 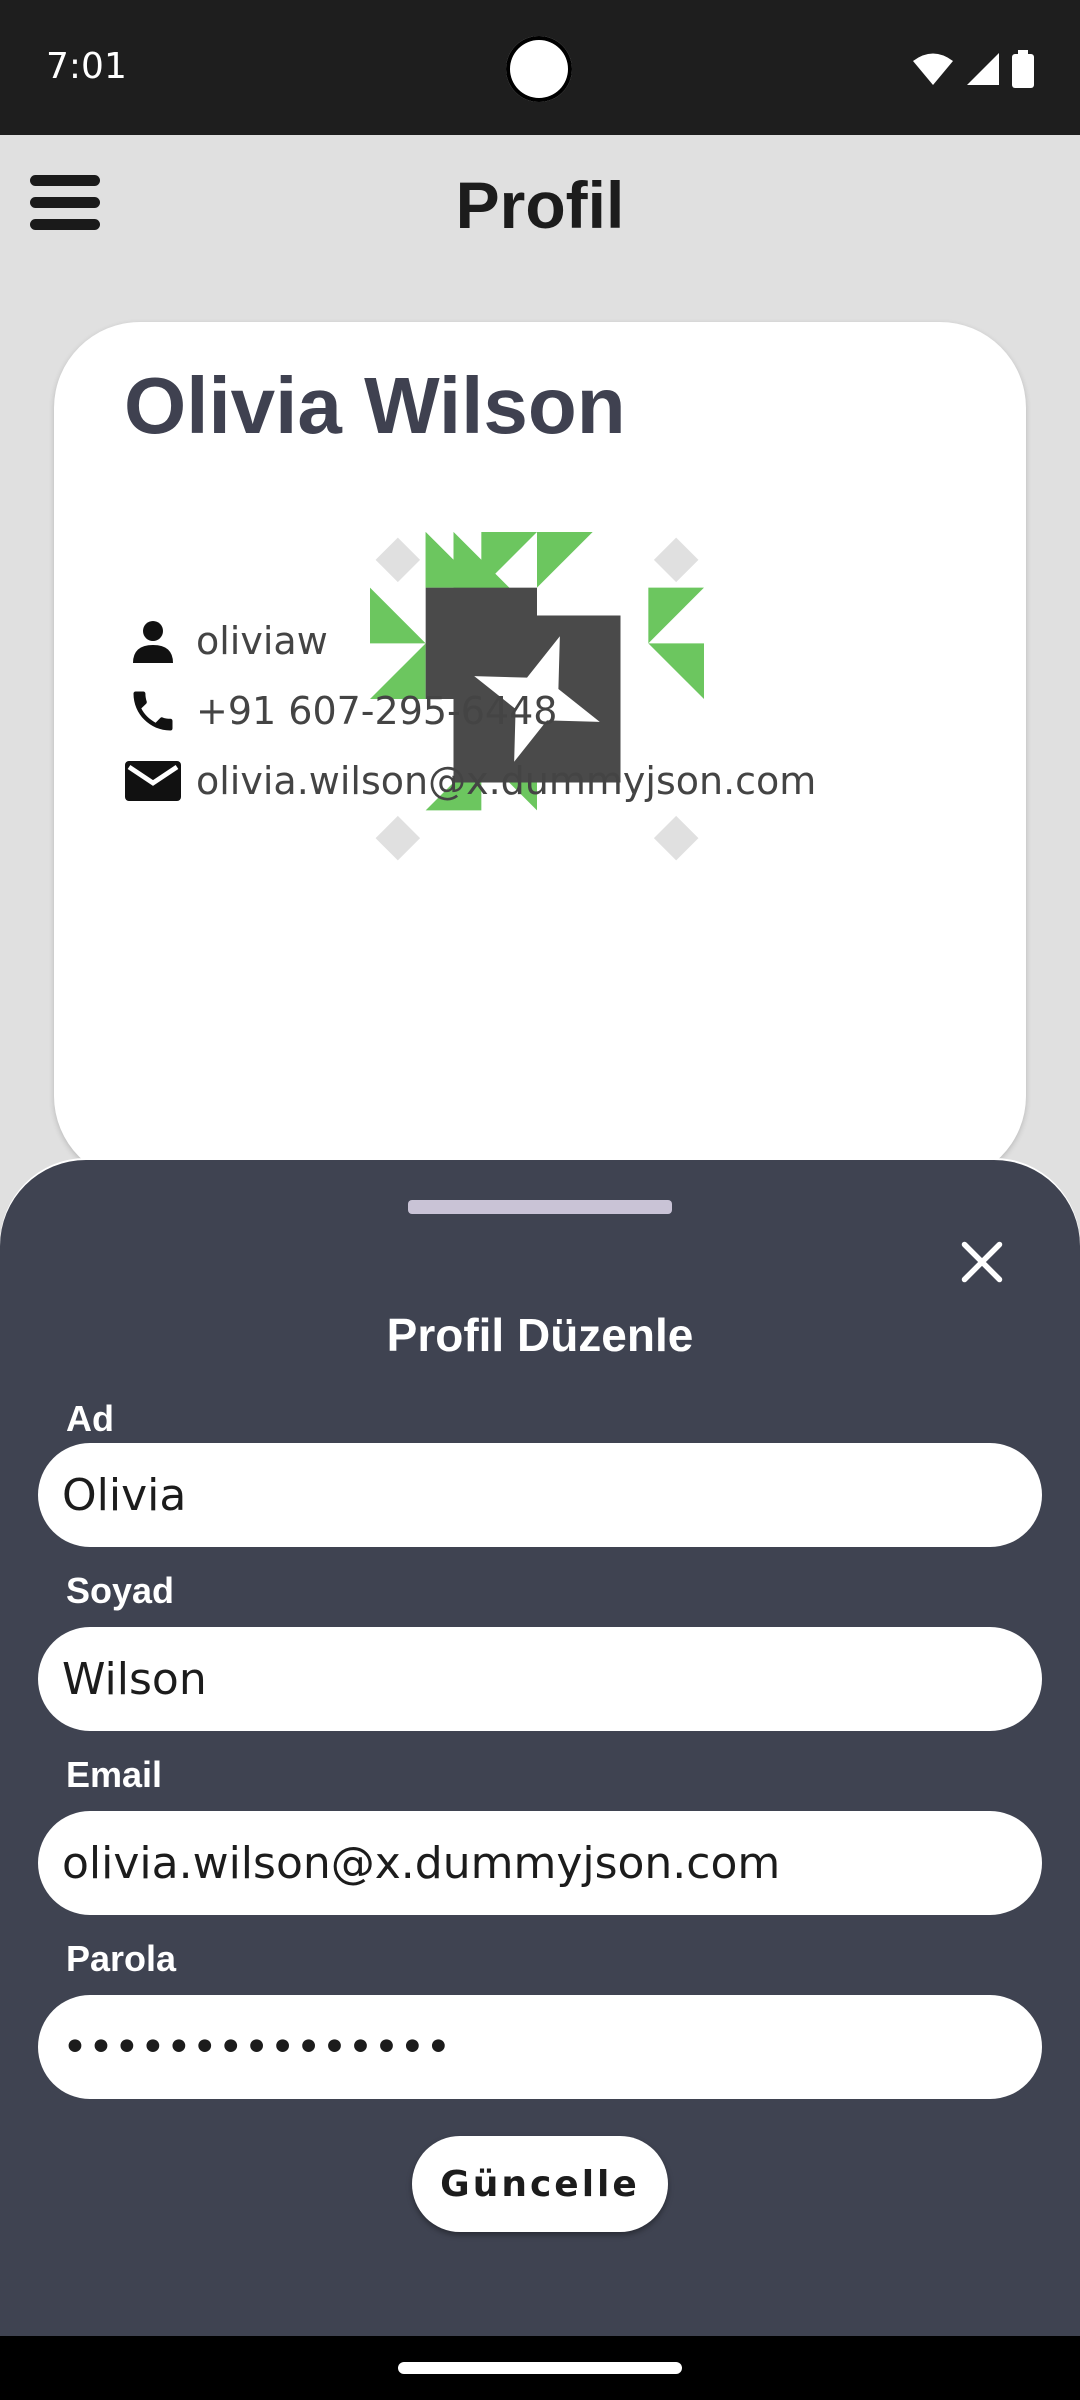 What do you see at coordinates (540, 205) in the screenshot?
I see `page-title: Profil` at bounding box center [540, 205].